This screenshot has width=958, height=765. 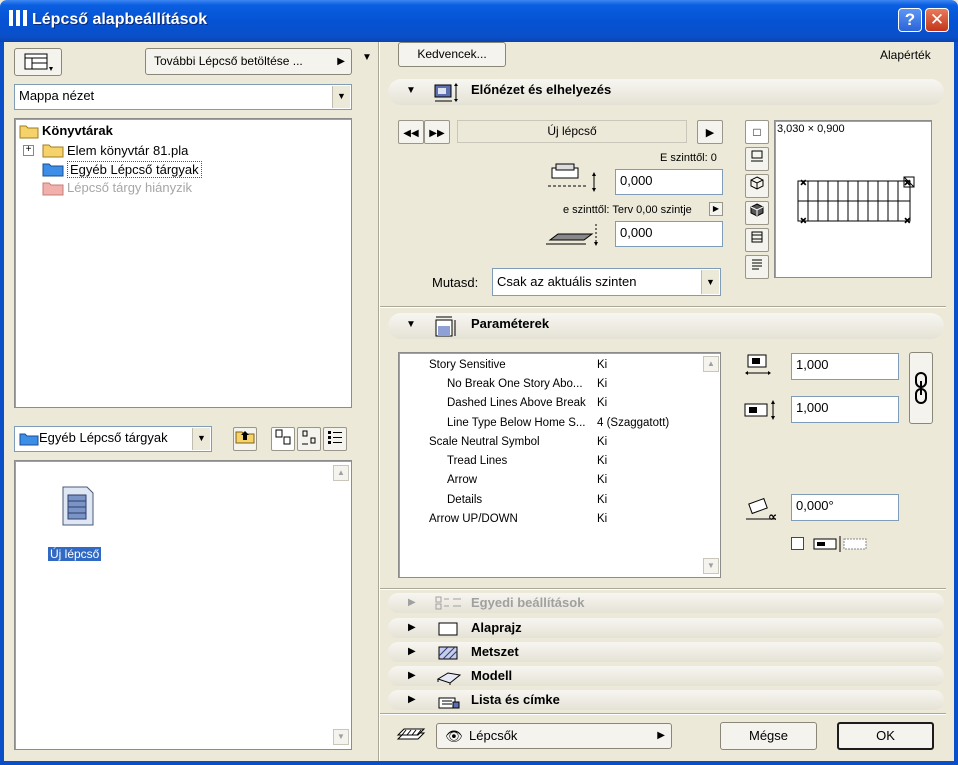 What do you see at coordinates (448, 629) in the screenshot?
I see `floor-plan-icon` at bounding box center [448, 629].